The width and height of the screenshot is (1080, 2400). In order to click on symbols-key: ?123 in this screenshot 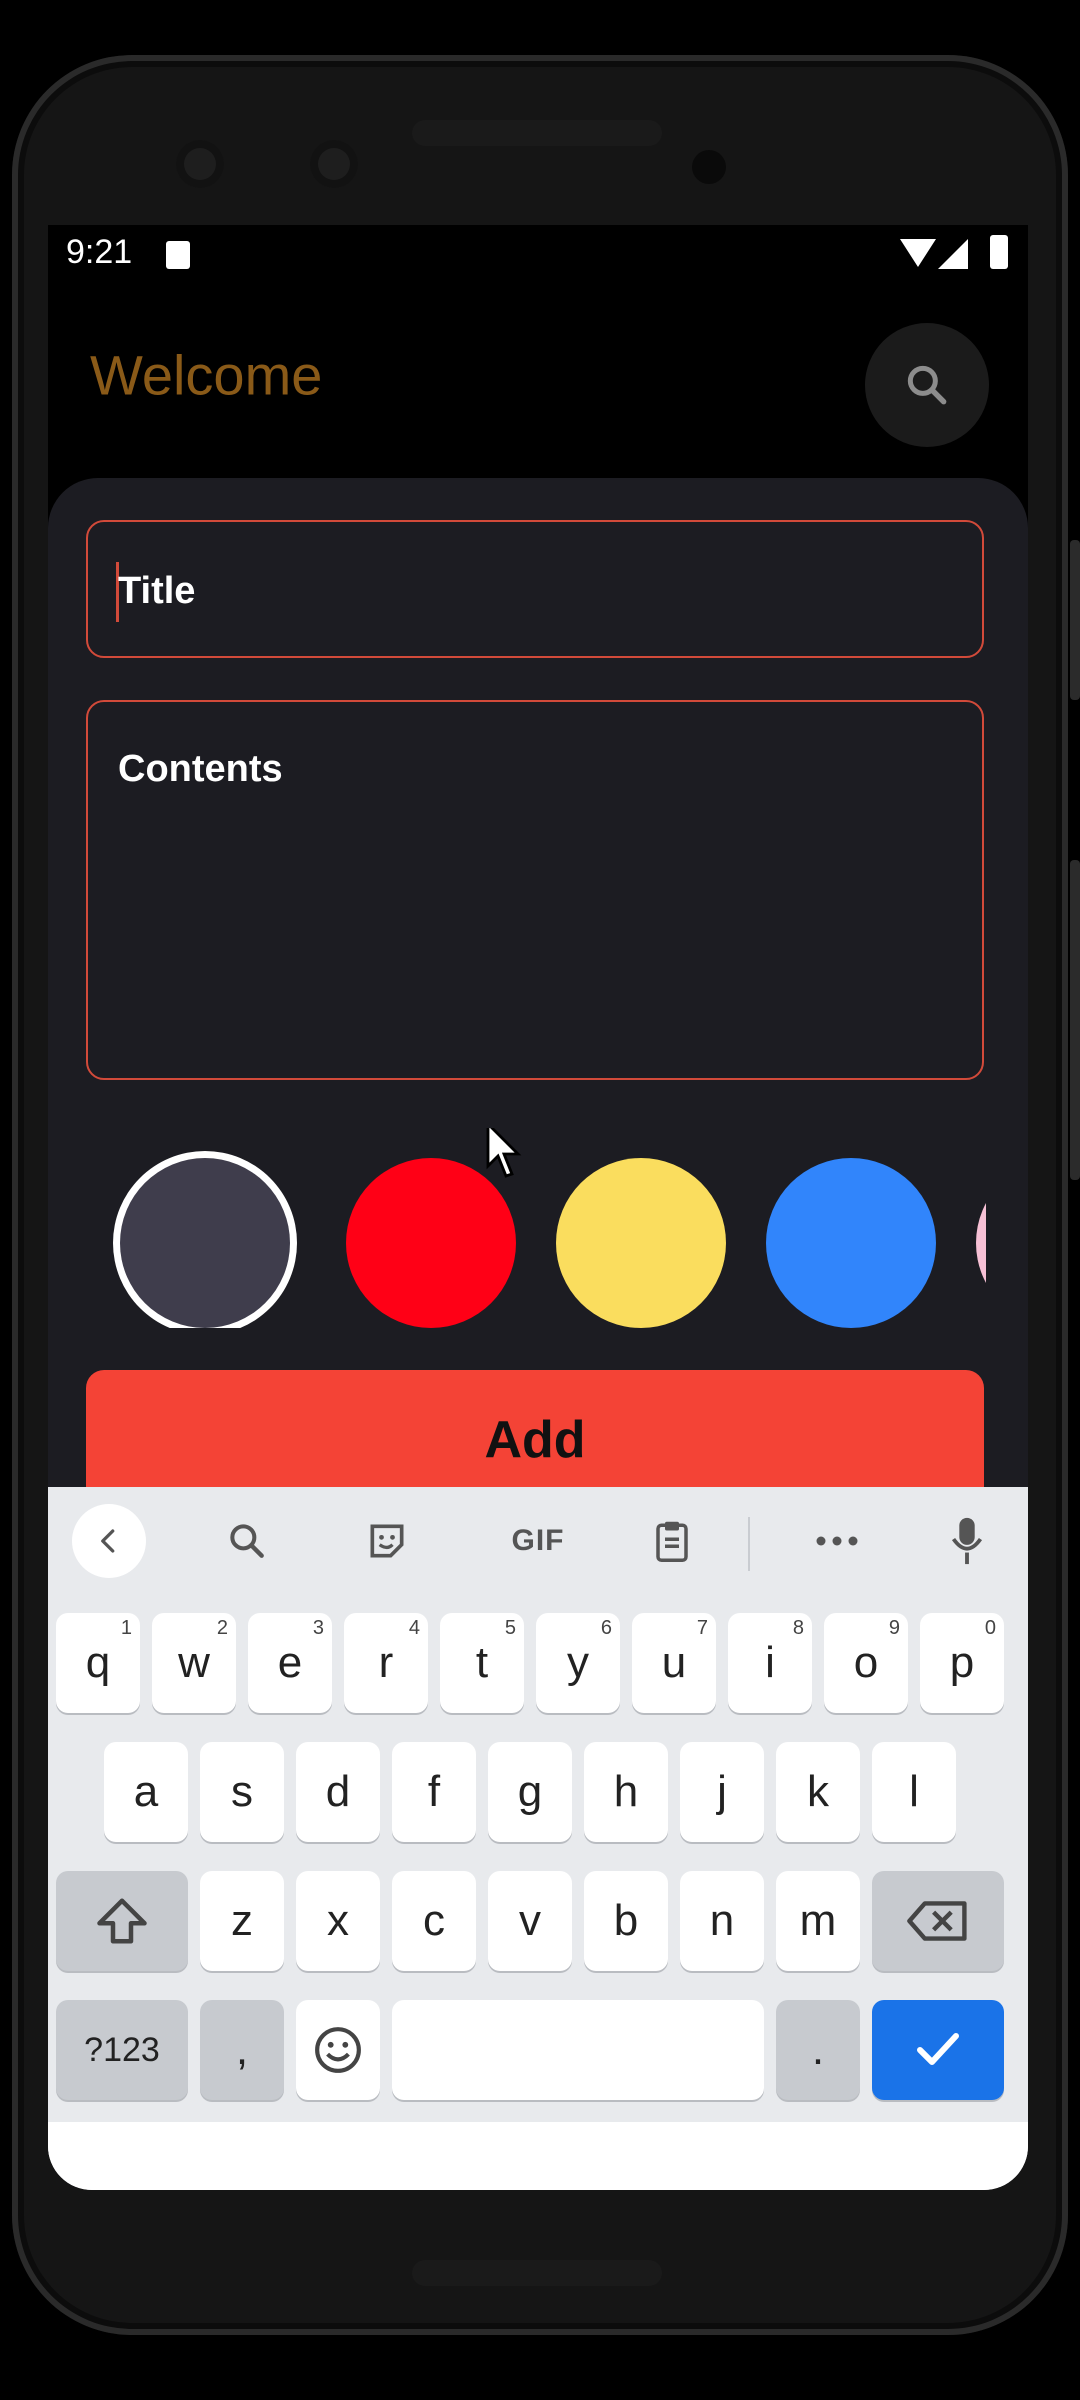, I will do `click(122, 2050)`.